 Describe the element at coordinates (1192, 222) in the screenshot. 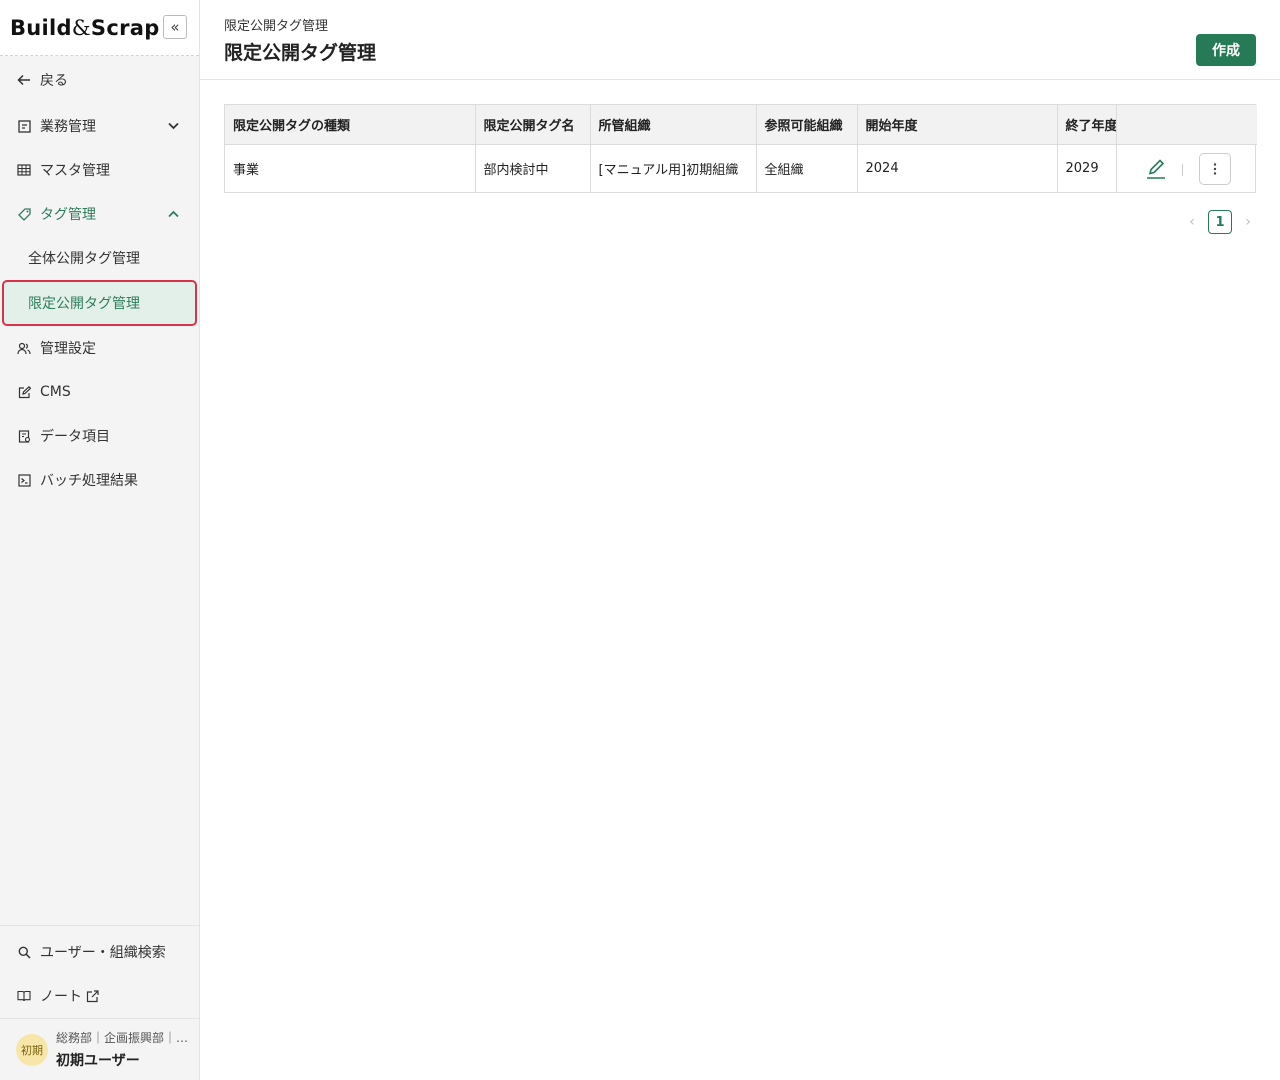

I see `prev-page-button: ‹` at that location.